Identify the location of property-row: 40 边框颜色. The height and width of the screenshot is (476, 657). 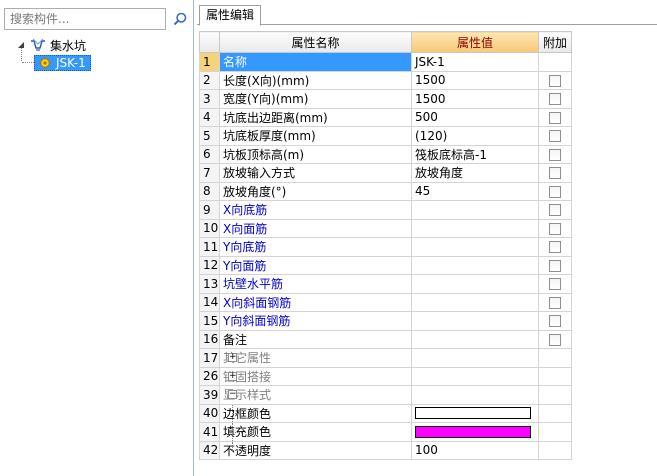
(385, 413).